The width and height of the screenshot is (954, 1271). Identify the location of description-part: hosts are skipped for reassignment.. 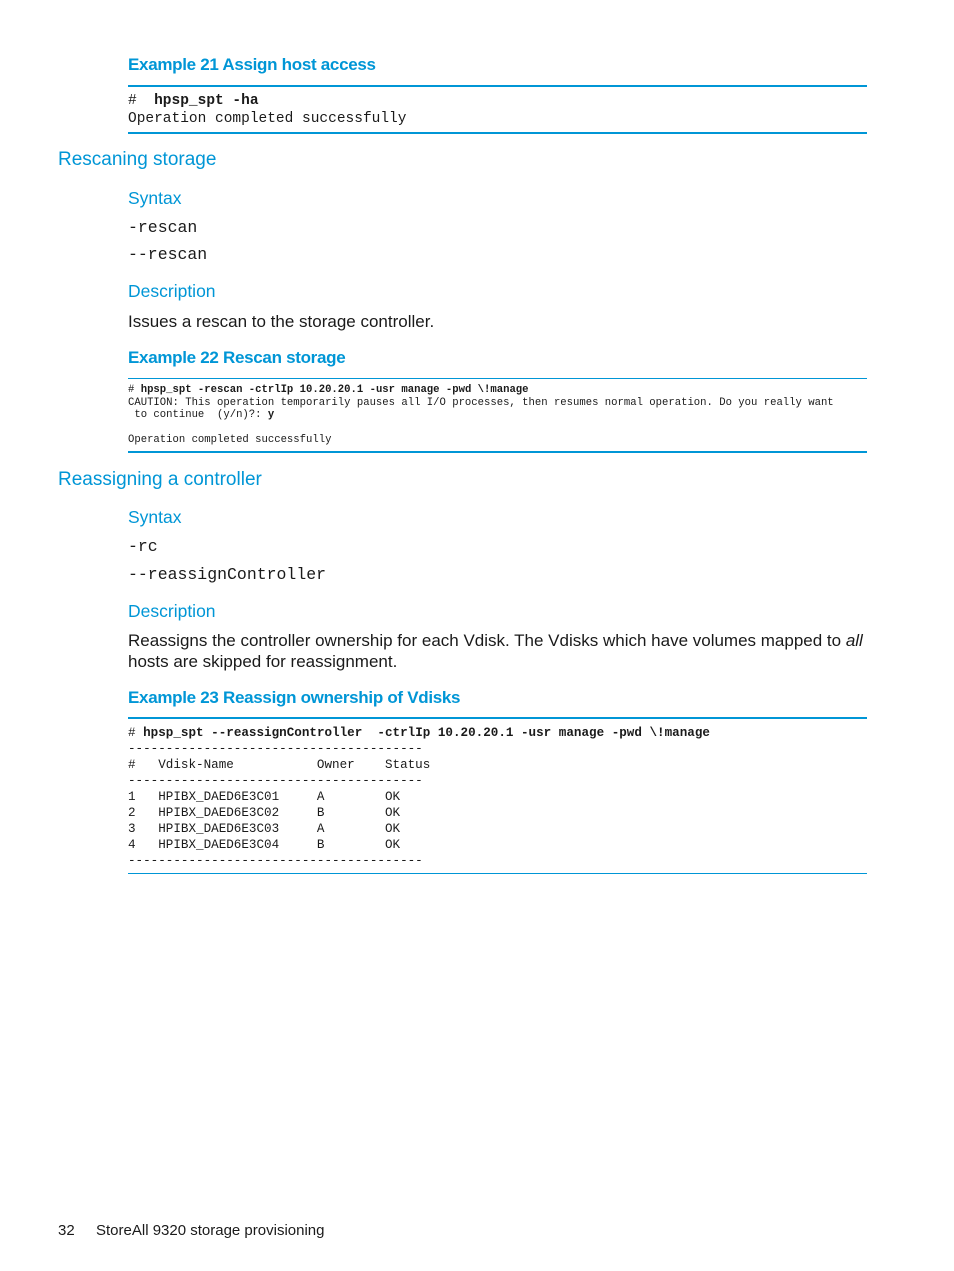
(263, 661).